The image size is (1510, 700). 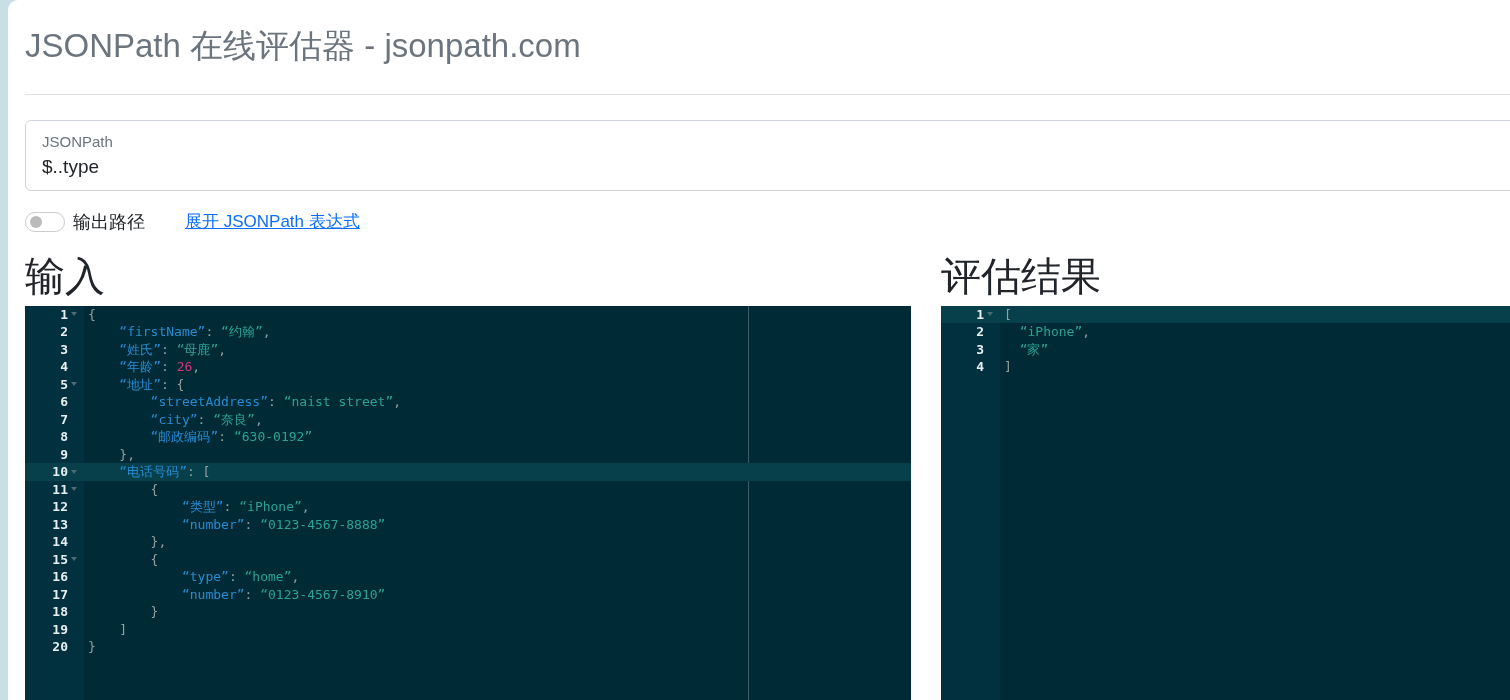 I want to click on line-number: 19, so click(x=60, y=629).